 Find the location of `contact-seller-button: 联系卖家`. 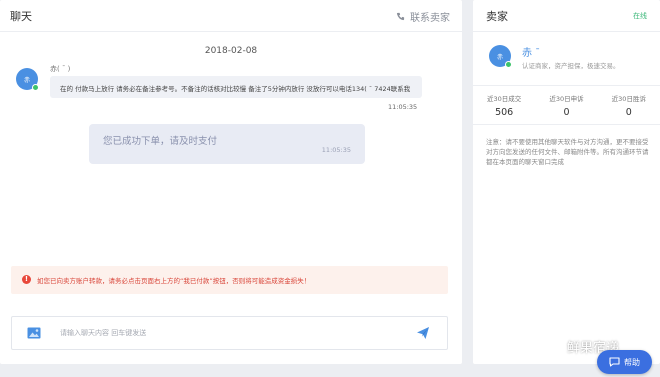

contact-seller-button: 联系卖家 is located at coordinates (423, 16).